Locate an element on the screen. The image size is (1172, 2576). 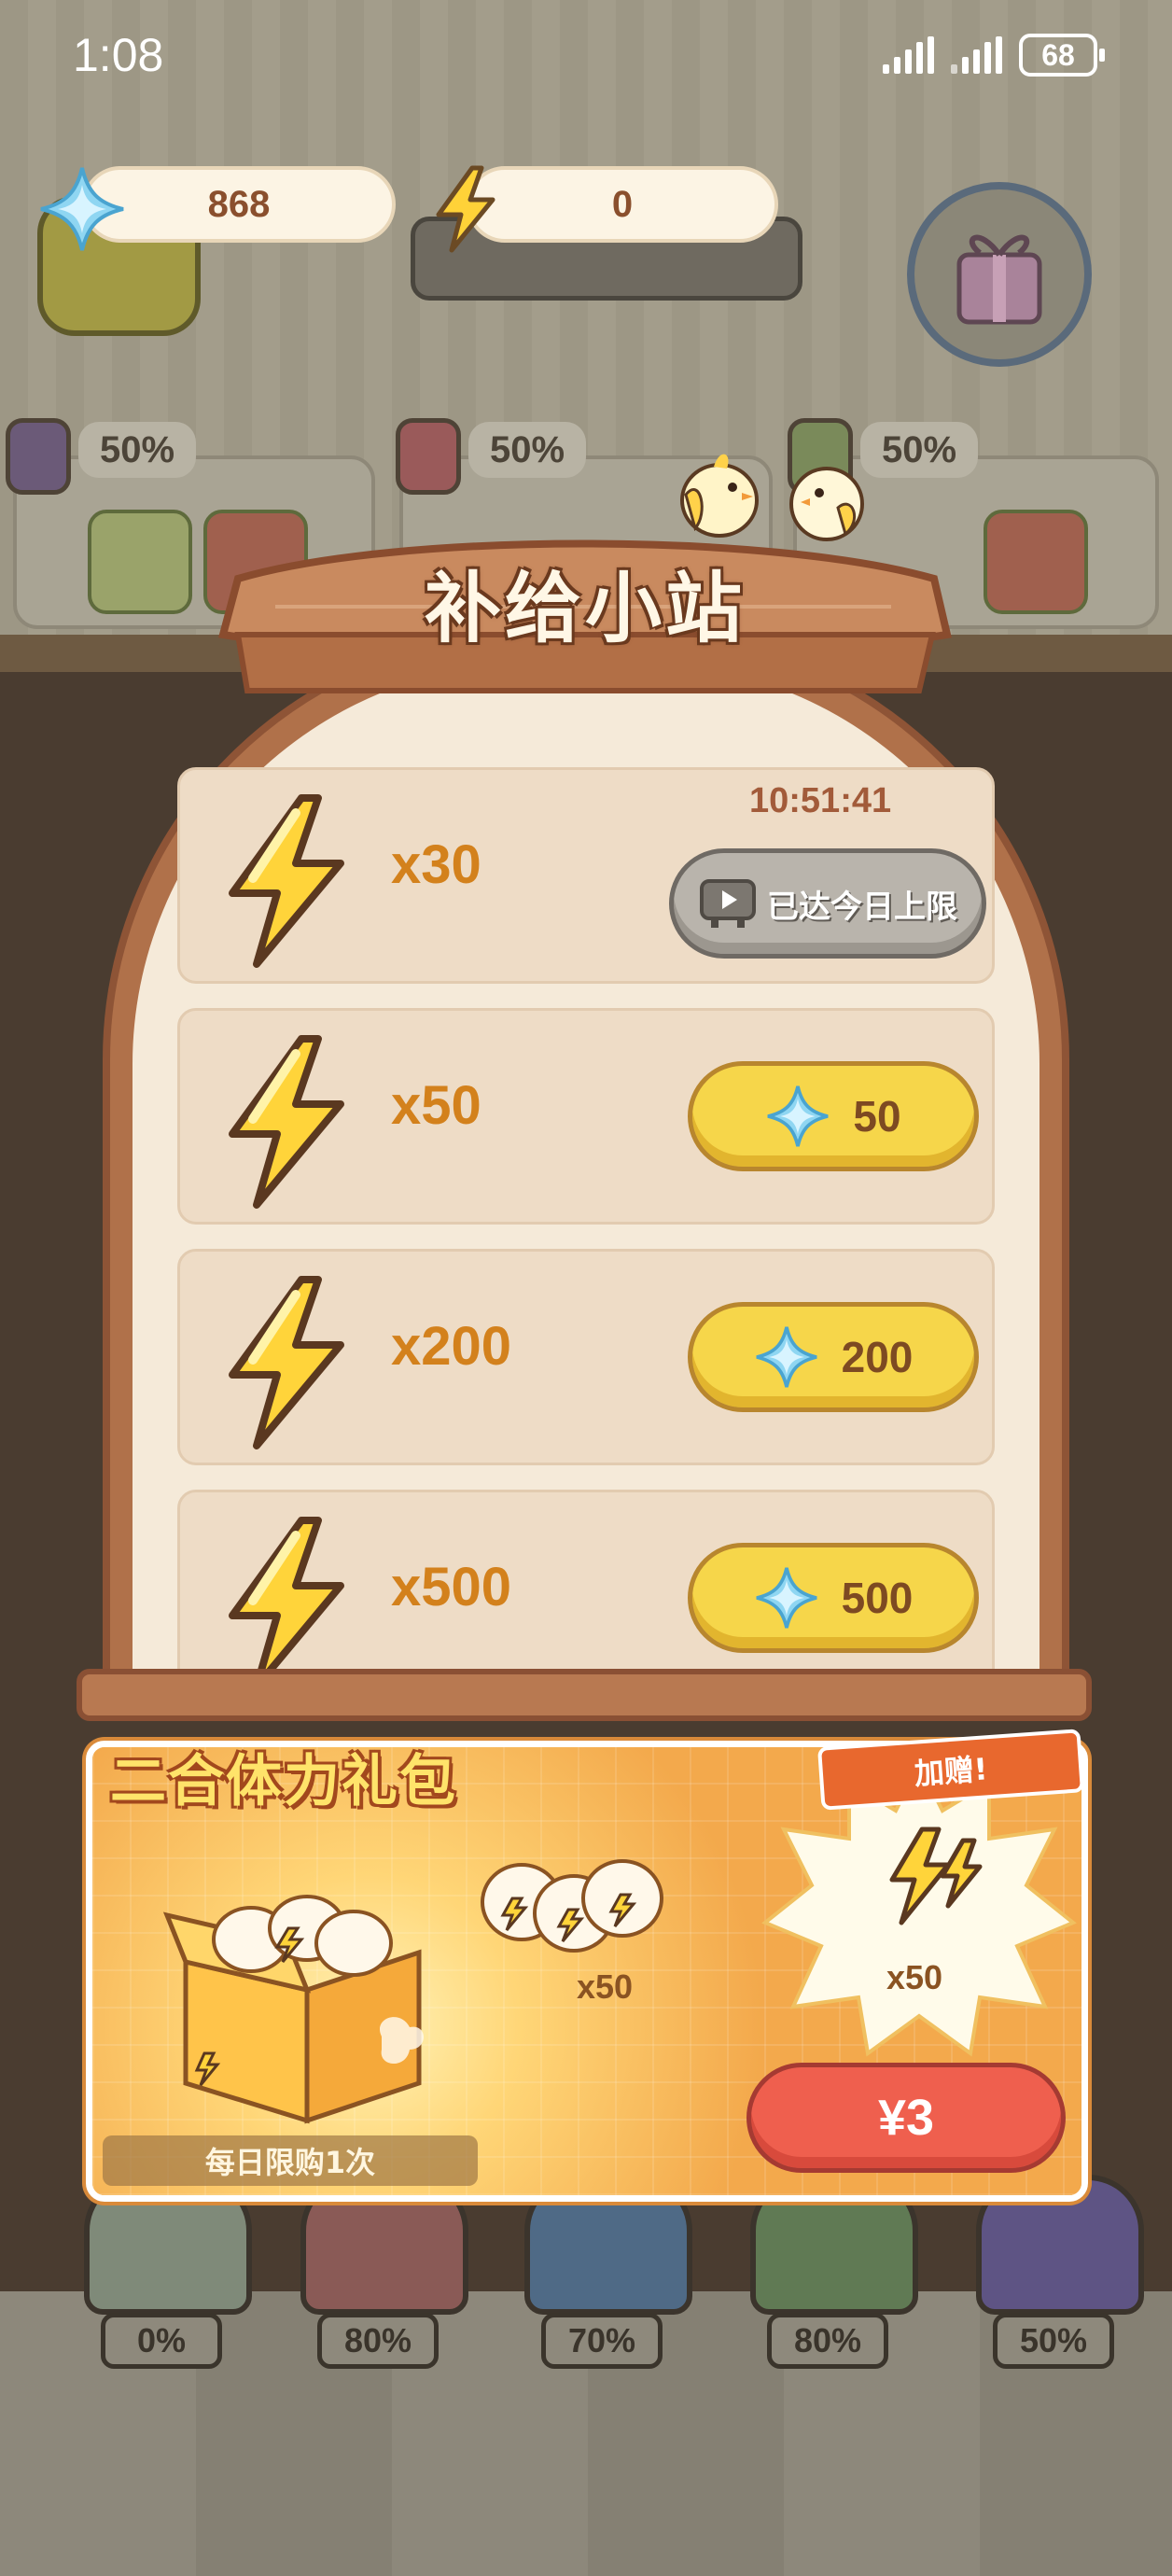
buy-button: 50 is located at coordinates (833, 1116).